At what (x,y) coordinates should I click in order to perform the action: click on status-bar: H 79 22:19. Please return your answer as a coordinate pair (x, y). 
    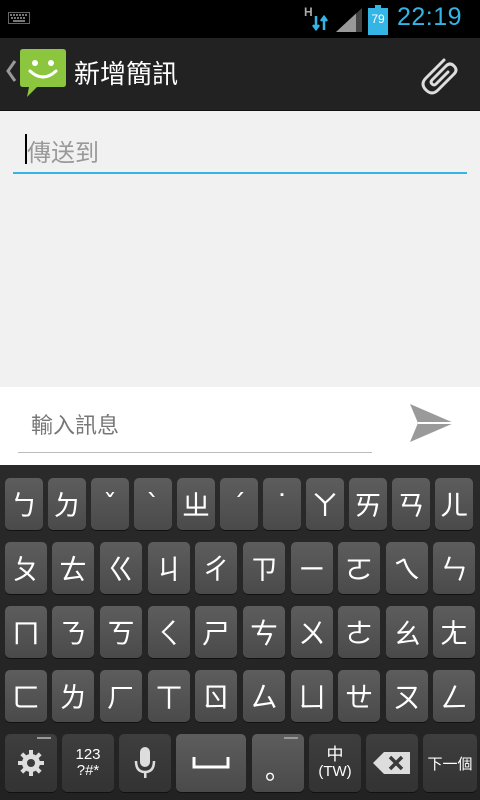
    Looking at the image, I should click on (240, 19).